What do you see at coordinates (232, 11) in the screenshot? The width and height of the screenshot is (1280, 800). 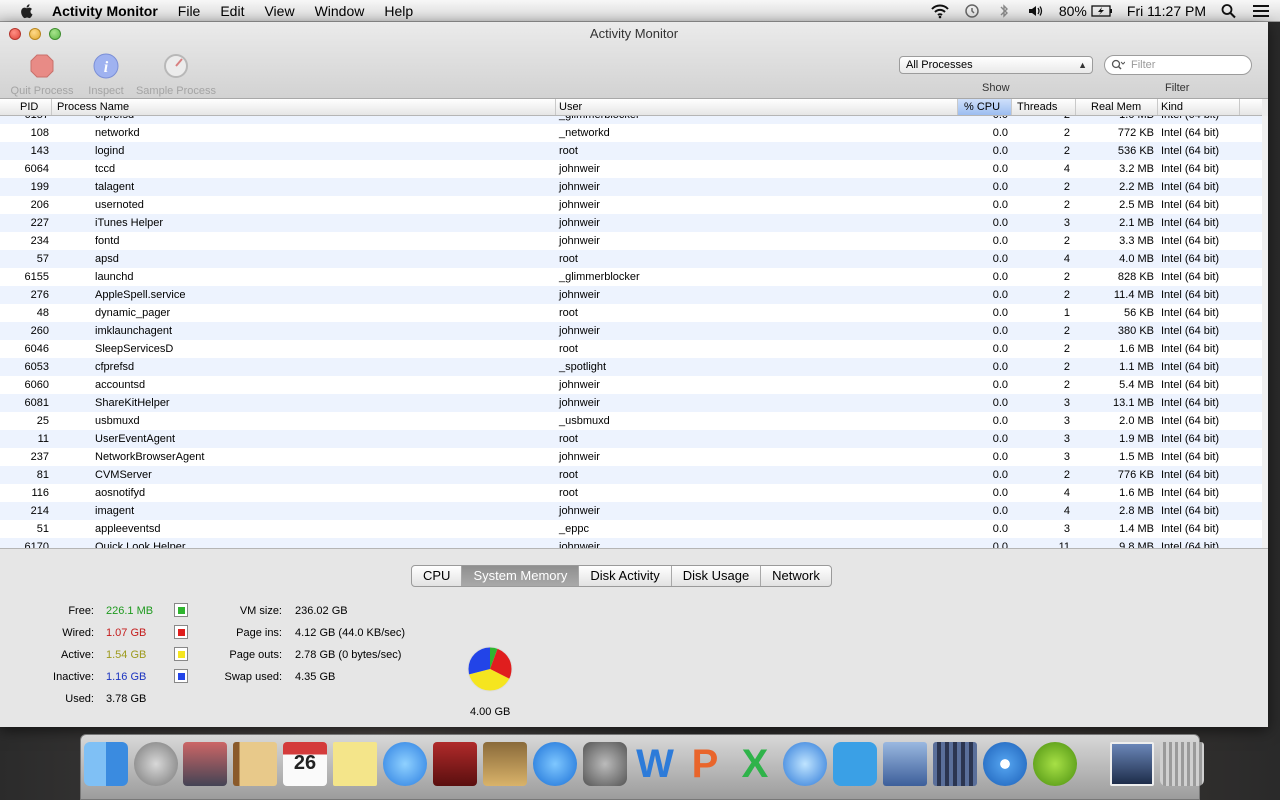 I see `menu-edit: Edit` at bounding box center [232, 11].